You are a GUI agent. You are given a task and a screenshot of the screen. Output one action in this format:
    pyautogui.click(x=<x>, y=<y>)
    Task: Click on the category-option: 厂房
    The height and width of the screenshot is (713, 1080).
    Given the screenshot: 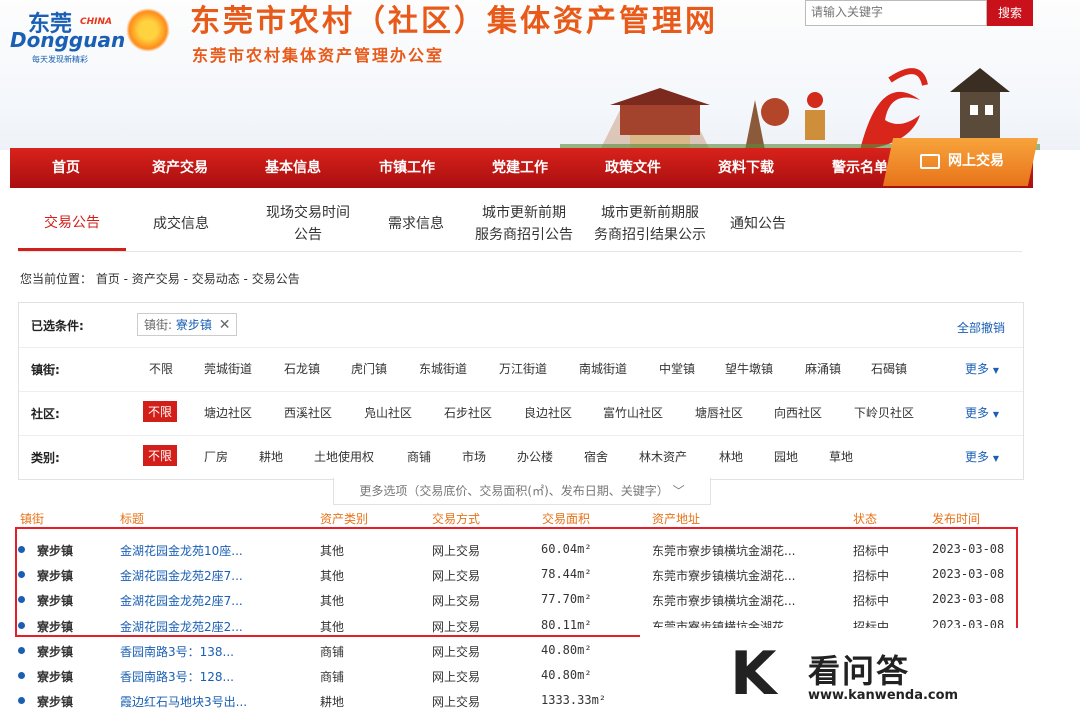 What is the action you would take?
    pyautogui.click(x=216, y=456)
    